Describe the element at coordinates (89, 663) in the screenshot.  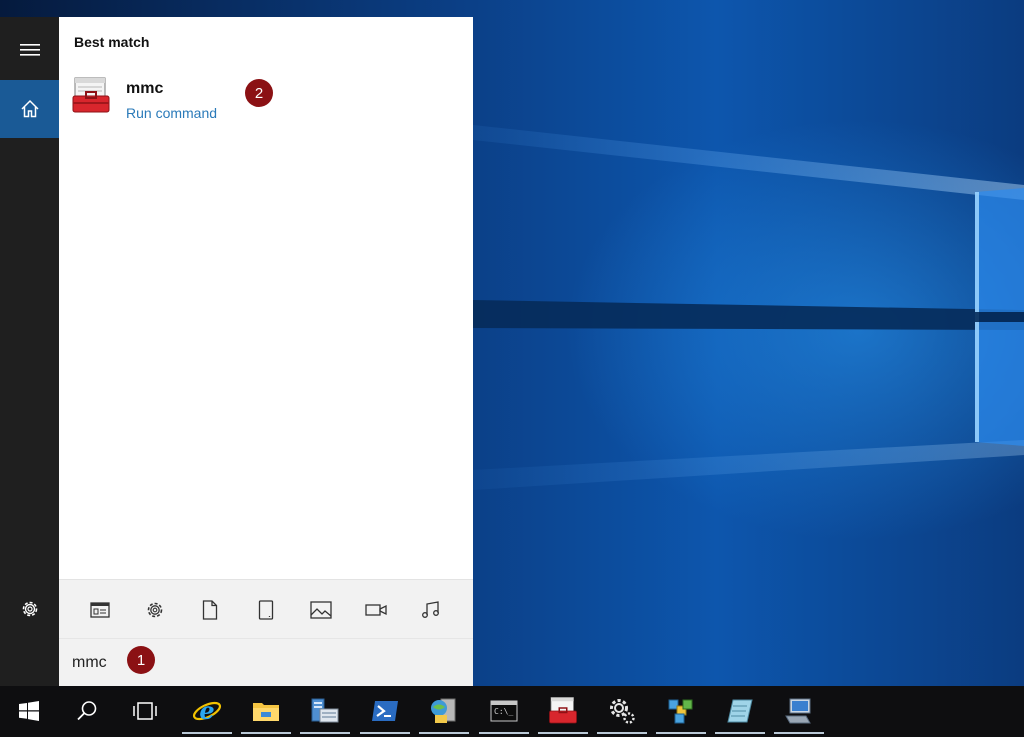
I see `search-input: mmc` at that location.